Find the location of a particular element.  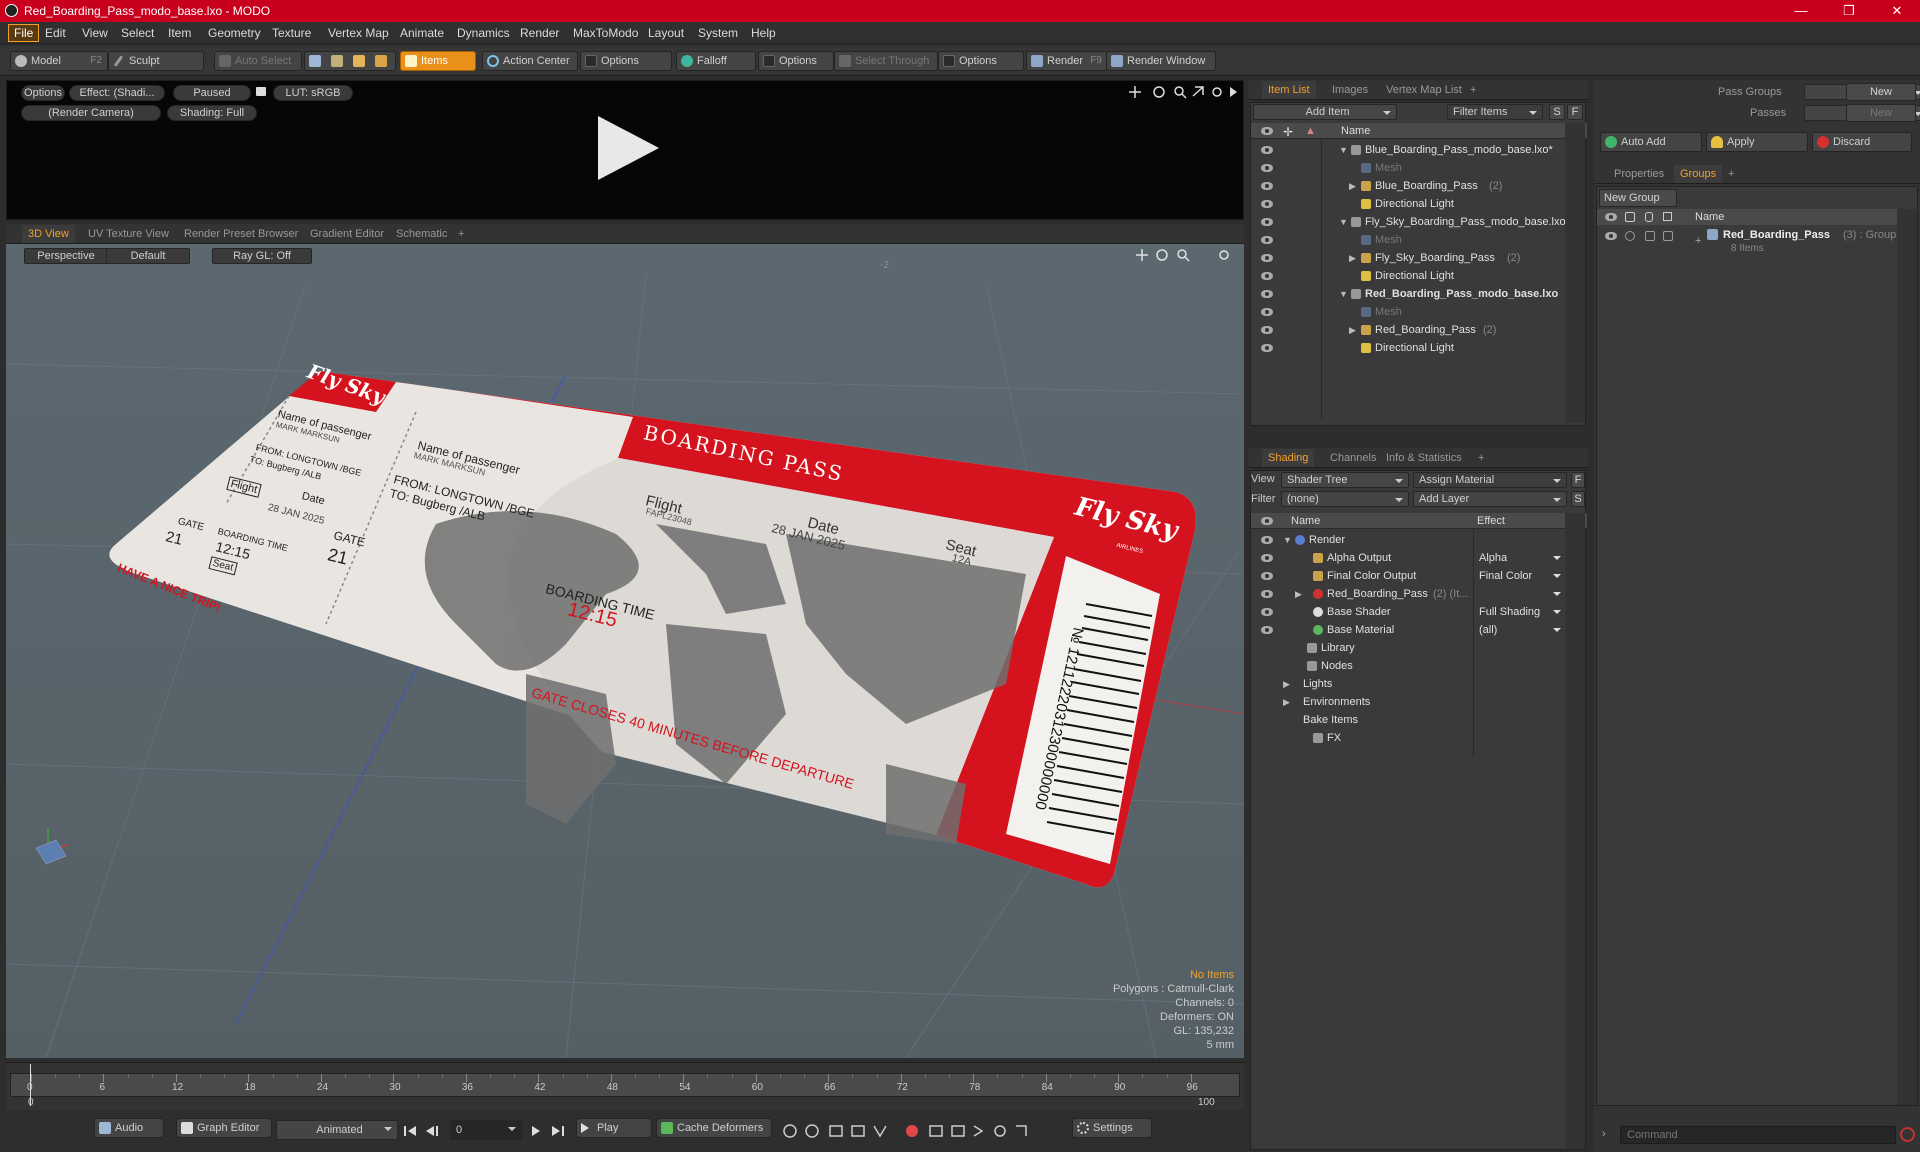

shader-tree-row: ▶ Lights is located at coordinates (1407, 684).